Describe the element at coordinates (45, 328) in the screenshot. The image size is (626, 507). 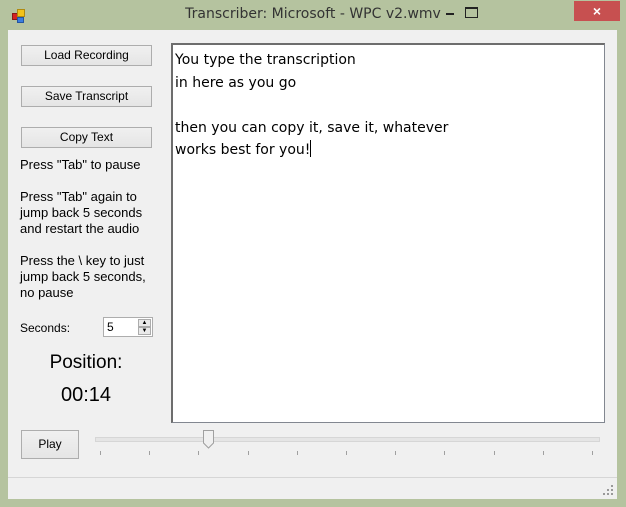
I see `seconds-label: Seconds:` at that location.